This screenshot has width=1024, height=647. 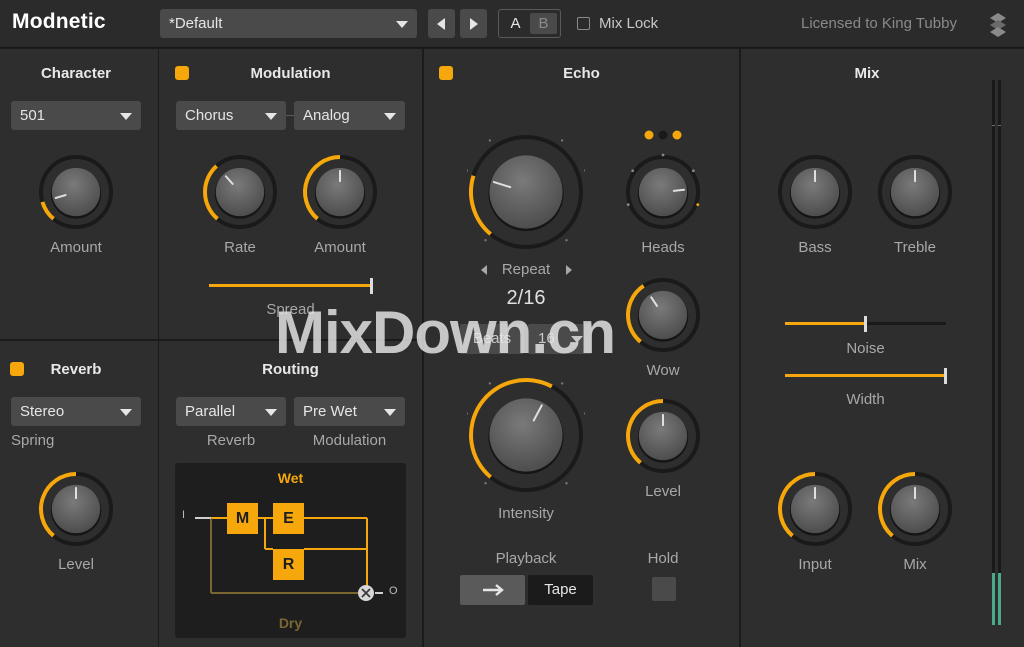 I want to click on routing-block-reverb: R, so click(x=288, y=564).